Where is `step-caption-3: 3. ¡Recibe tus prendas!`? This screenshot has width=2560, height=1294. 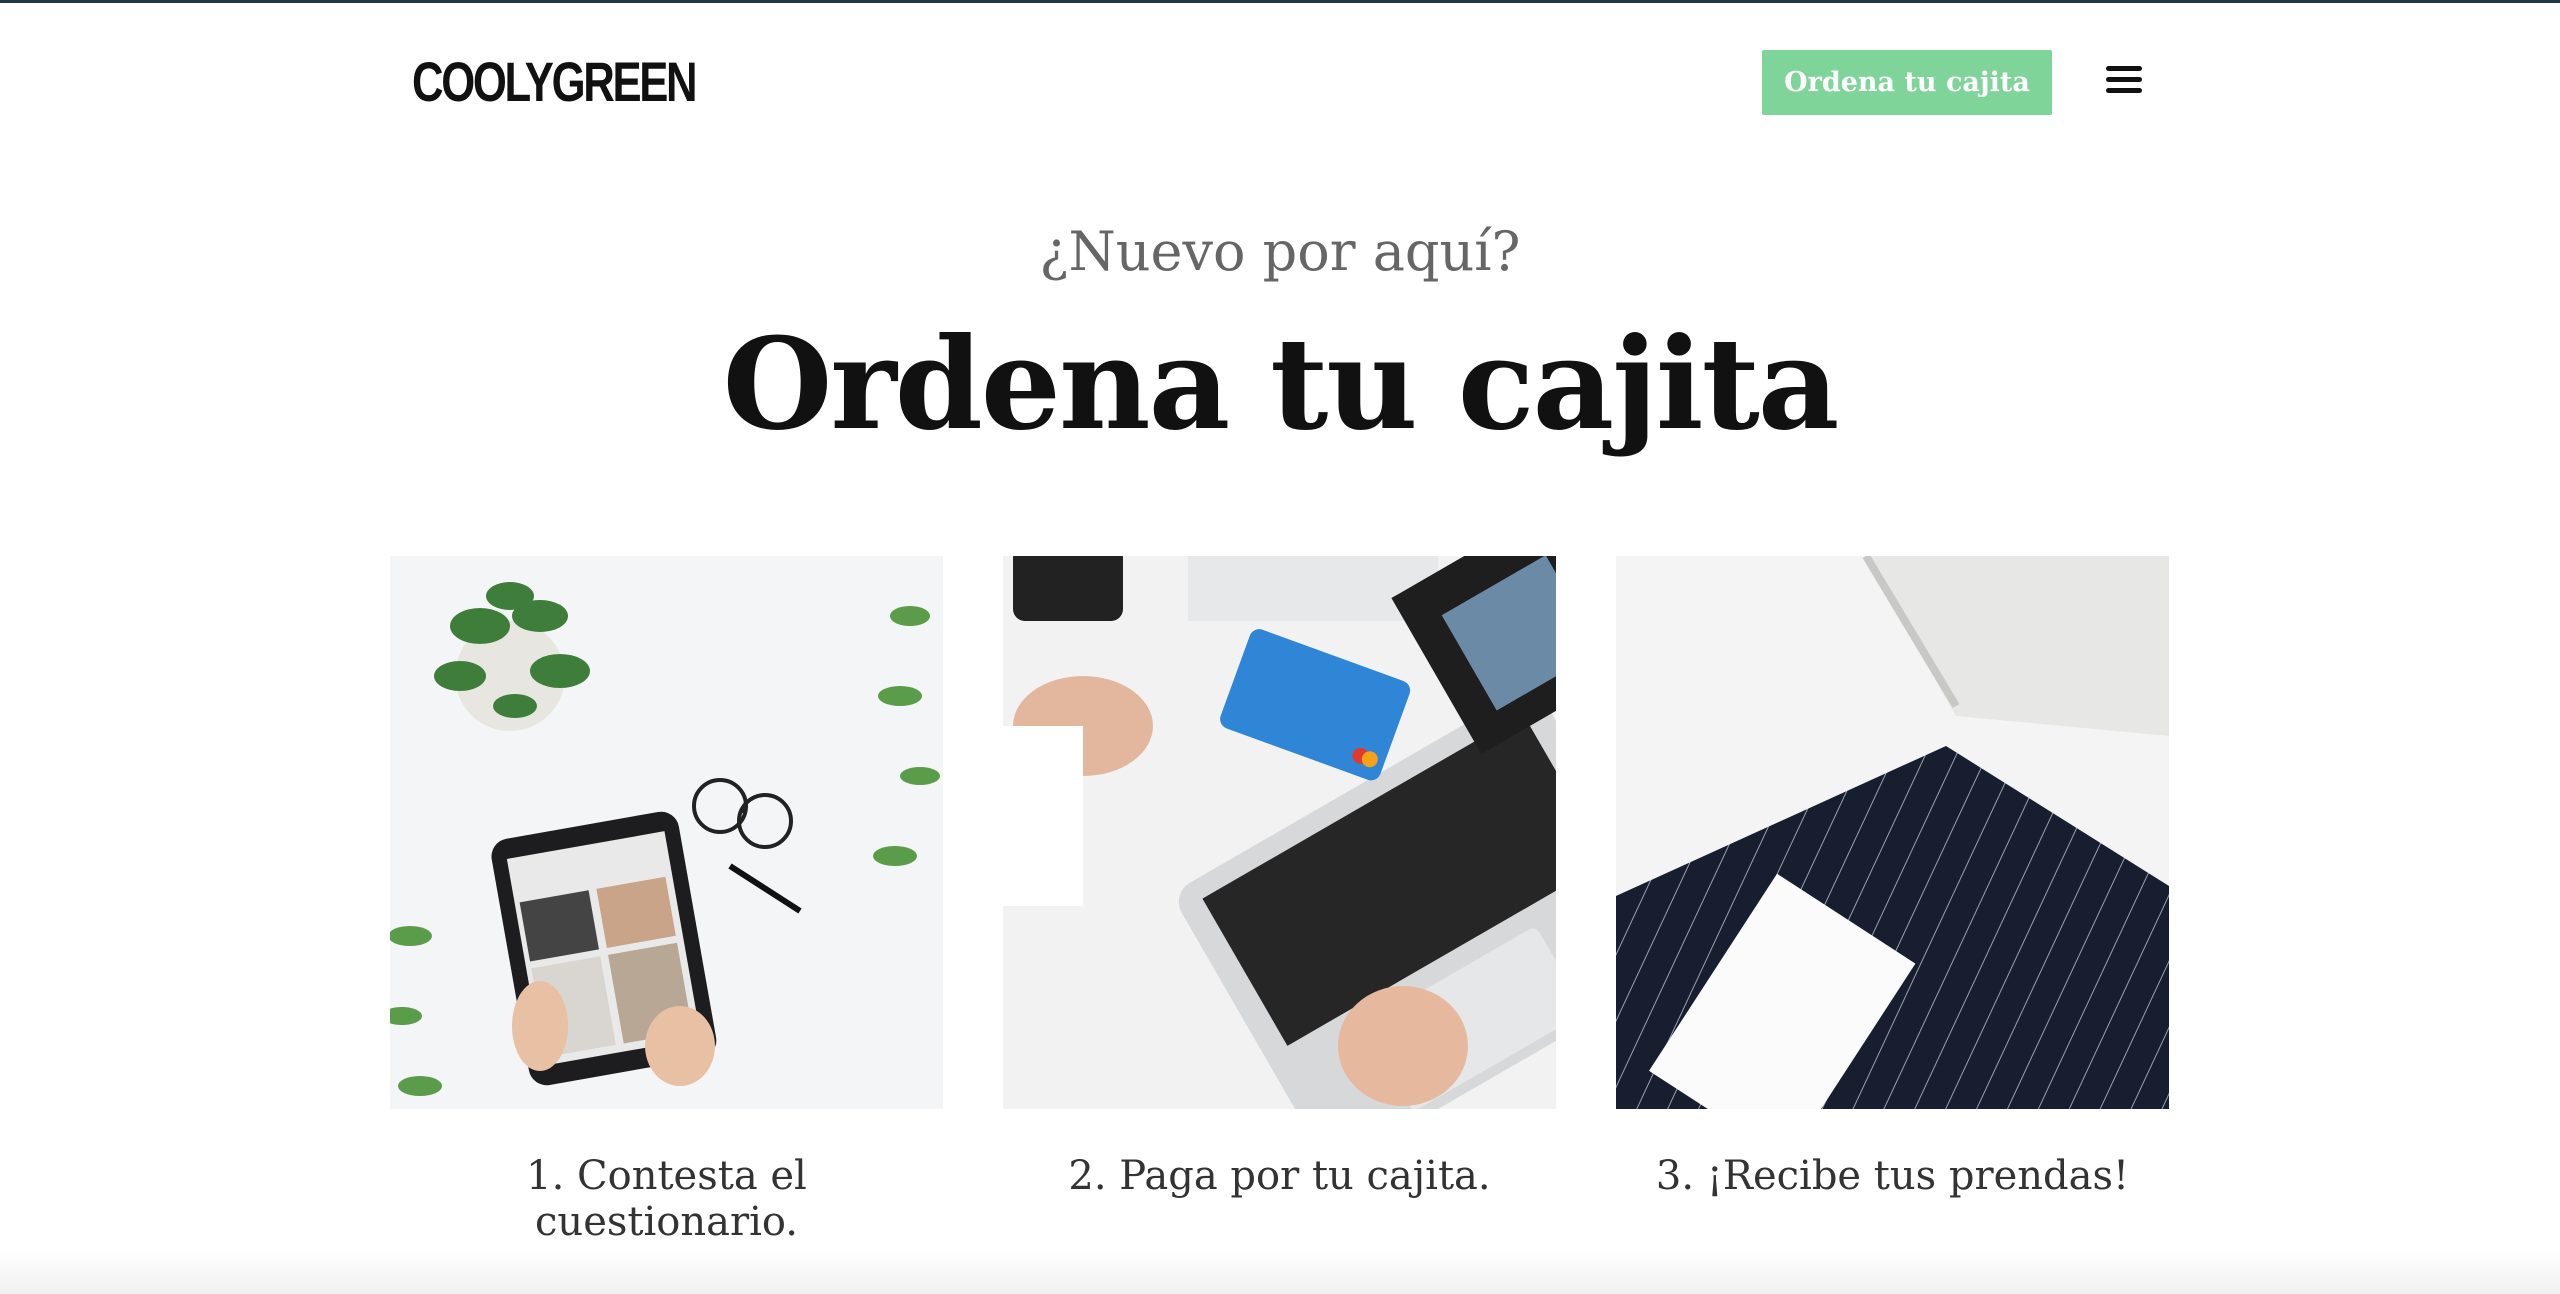 step-caption-3: 3. ¡Recibe tus prendas! is located at coordinates (1892, 1176).